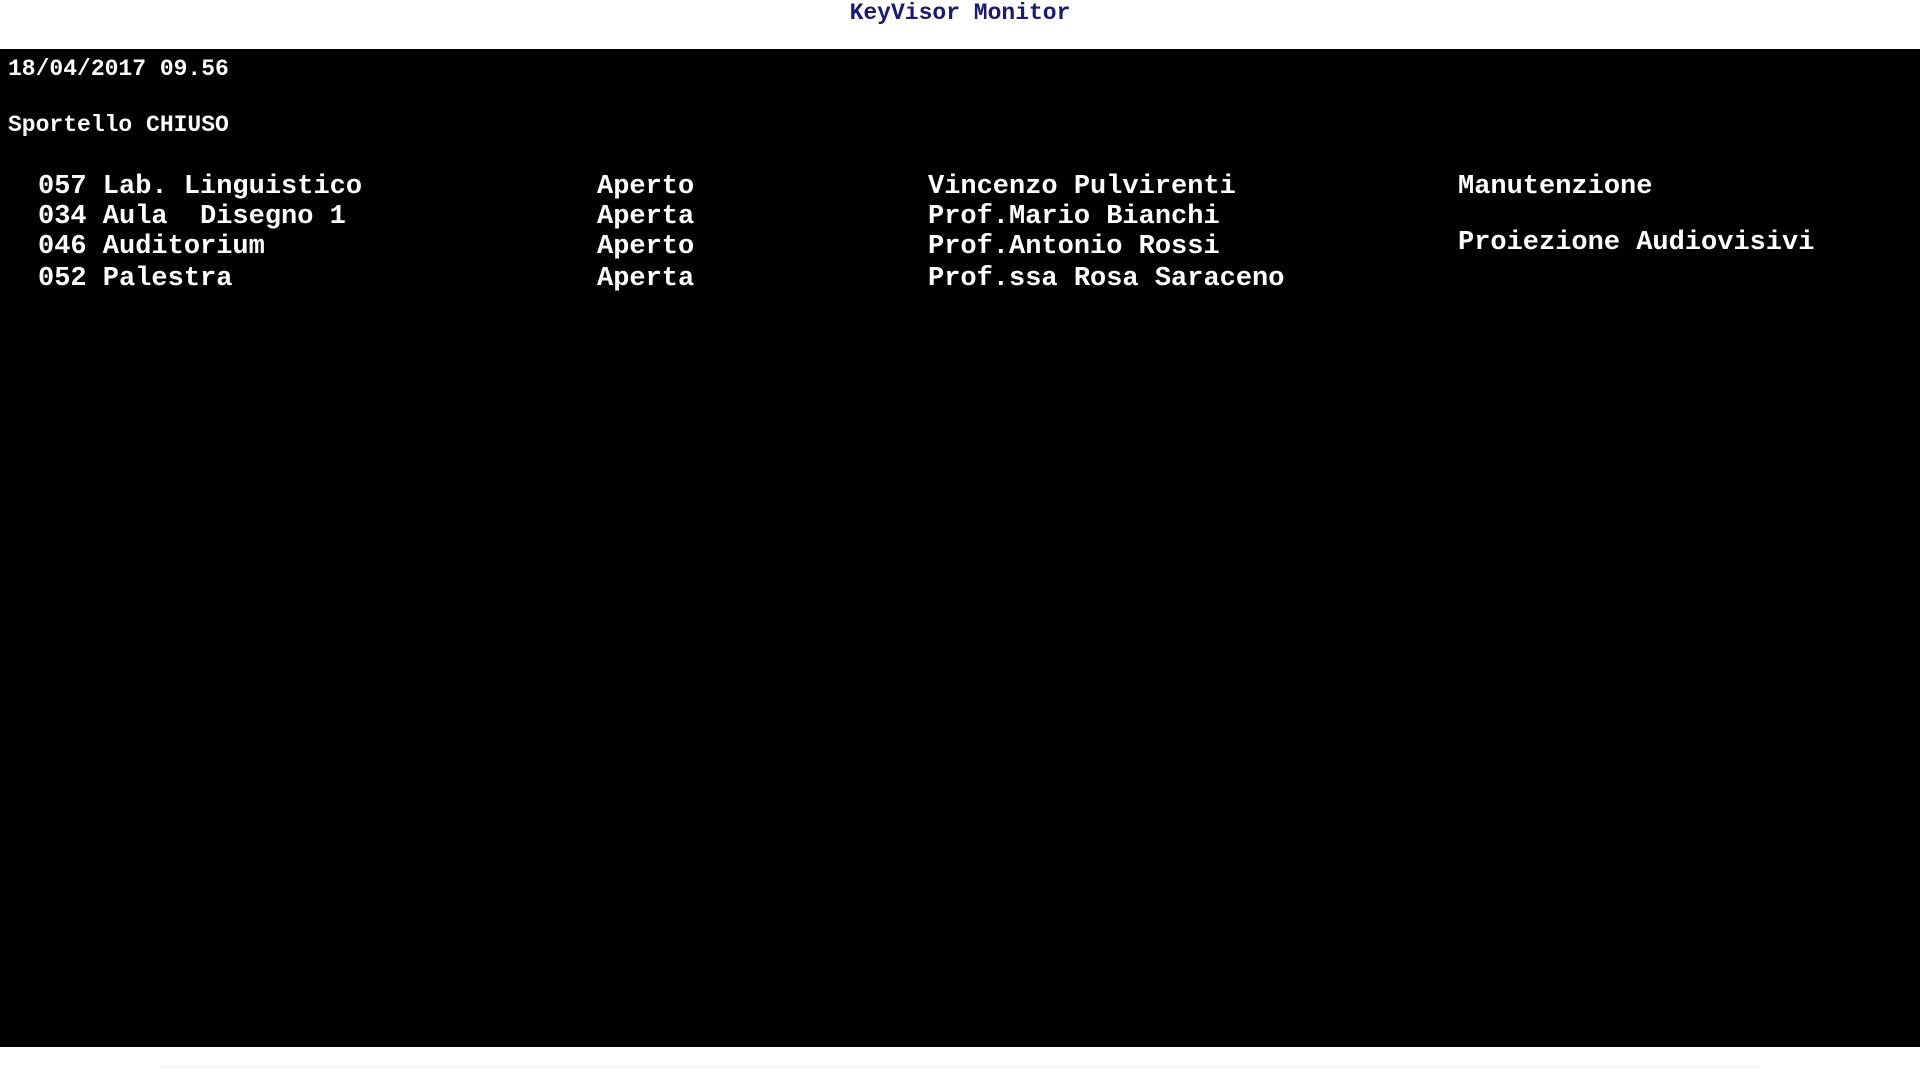 The width and height of the screenshot is (1920, 1080). I want to click on room-note: Manutenzione, so click(1555, 187).